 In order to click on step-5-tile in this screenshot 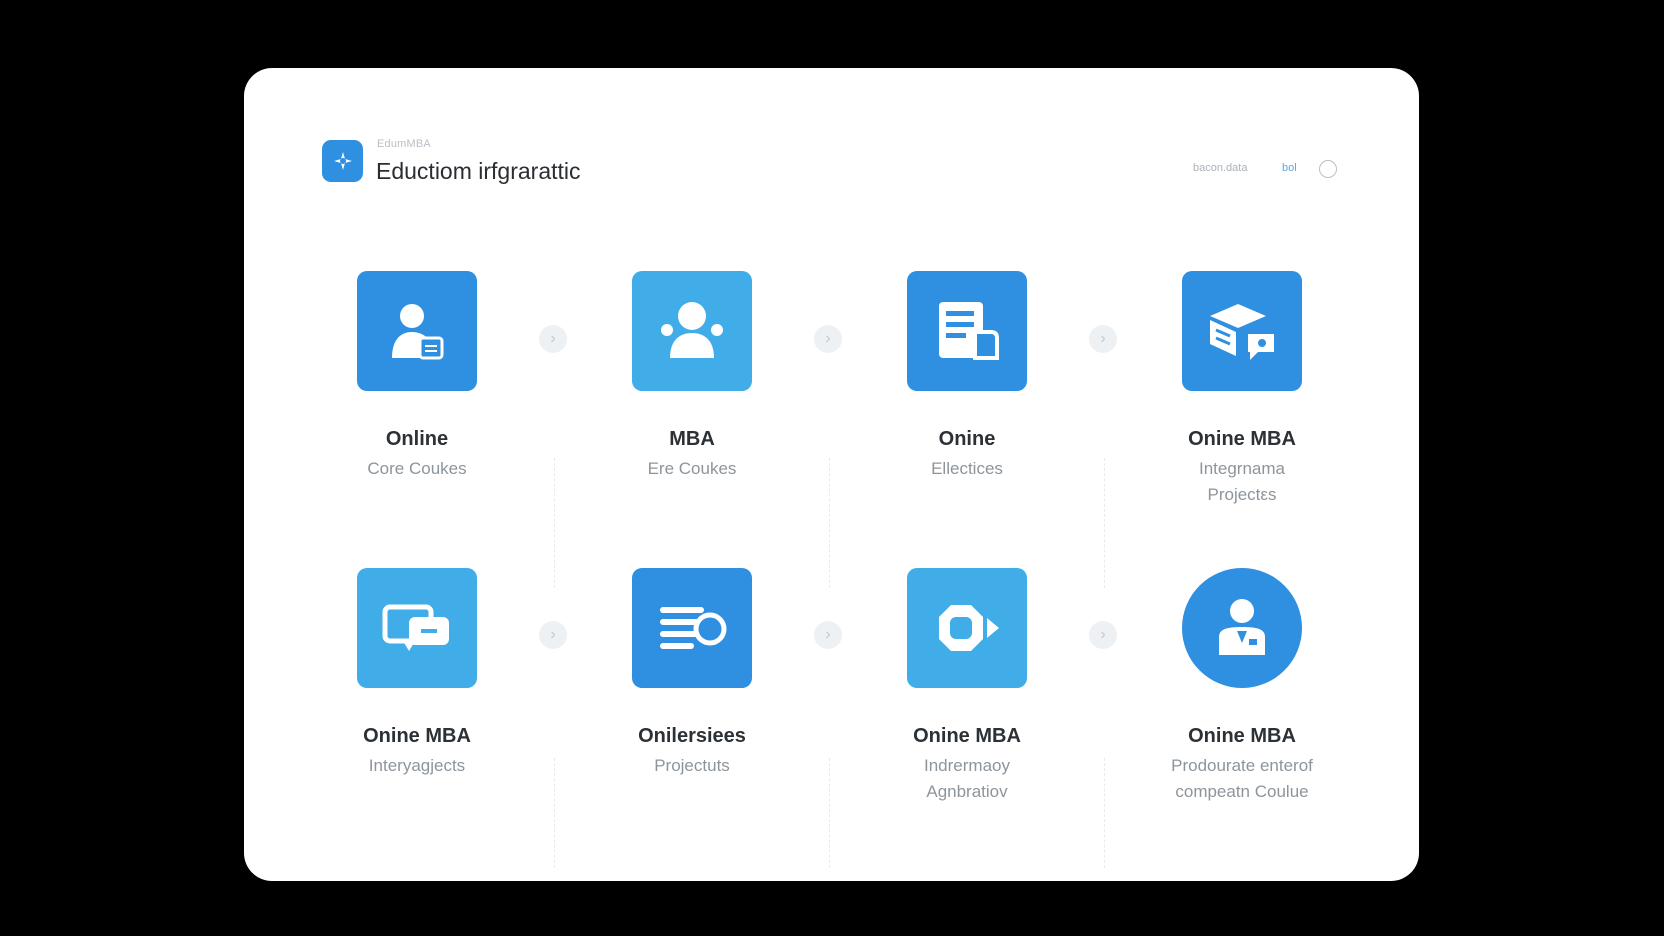, I will do `click(417, 628)`.